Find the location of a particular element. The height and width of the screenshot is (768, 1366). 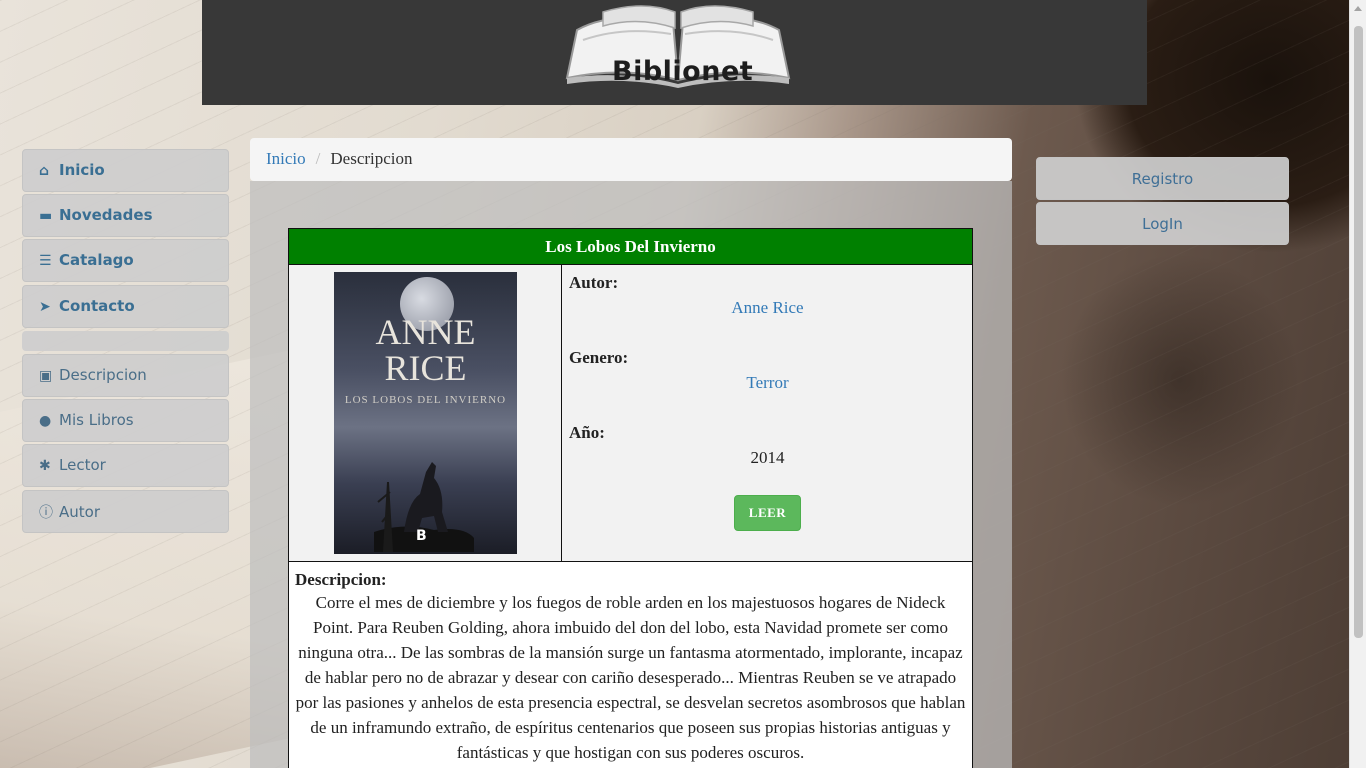

scrollbar-thumb is located at coordinates (1358, 332).